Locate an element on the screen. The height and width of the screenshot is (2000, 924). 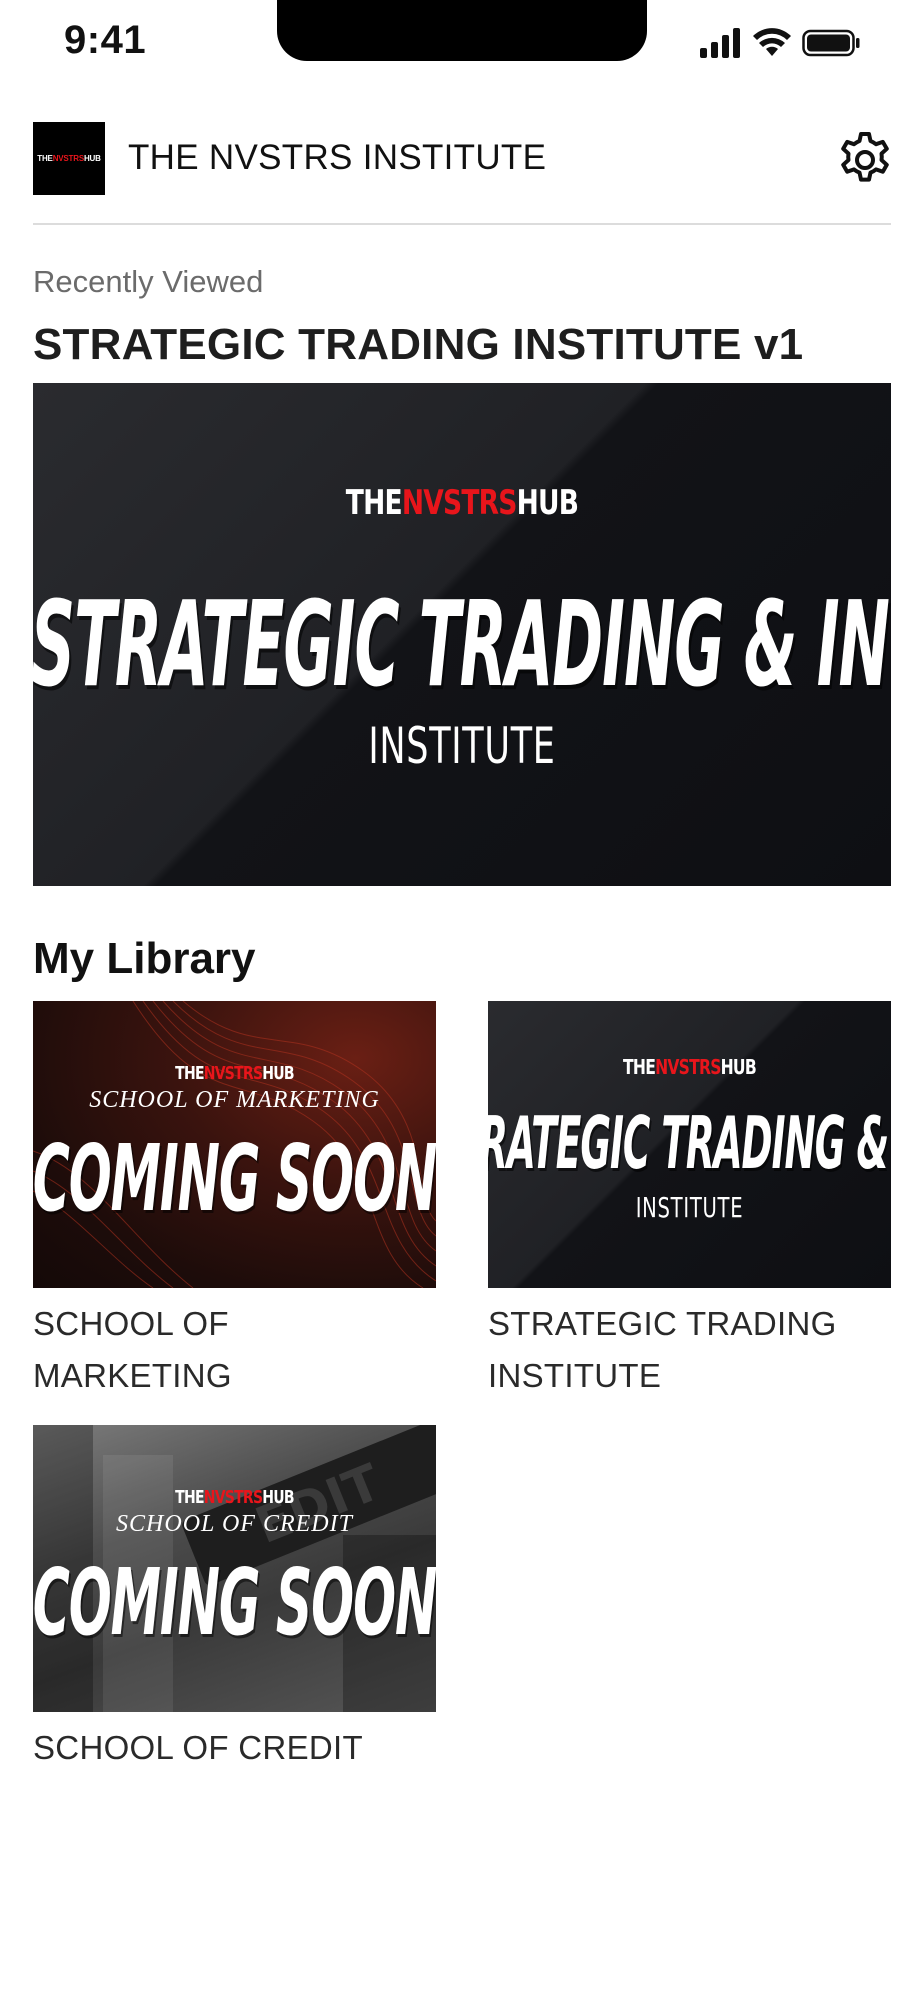
signal-icon is located at coordinates (720, 43).